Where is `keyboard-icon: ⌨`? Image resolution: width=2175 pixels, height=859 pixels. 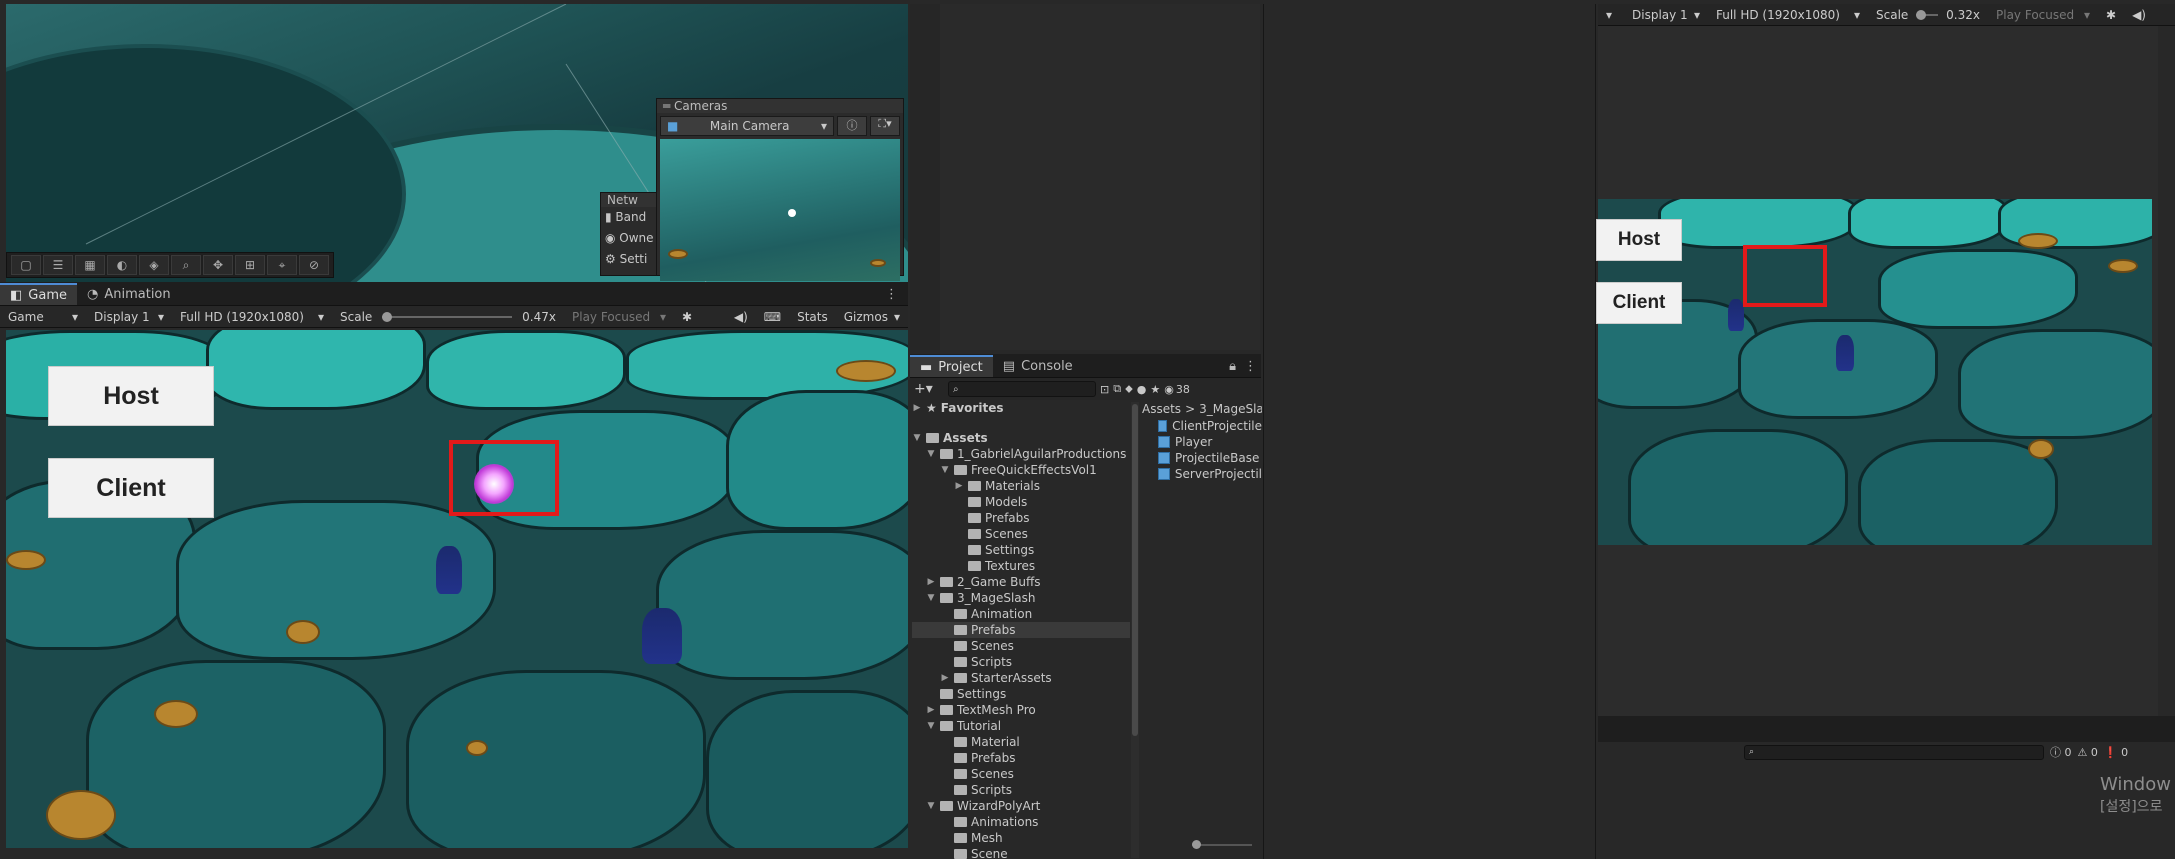
keyboard-icon: ⌨ is located at coordinates (772, 317).